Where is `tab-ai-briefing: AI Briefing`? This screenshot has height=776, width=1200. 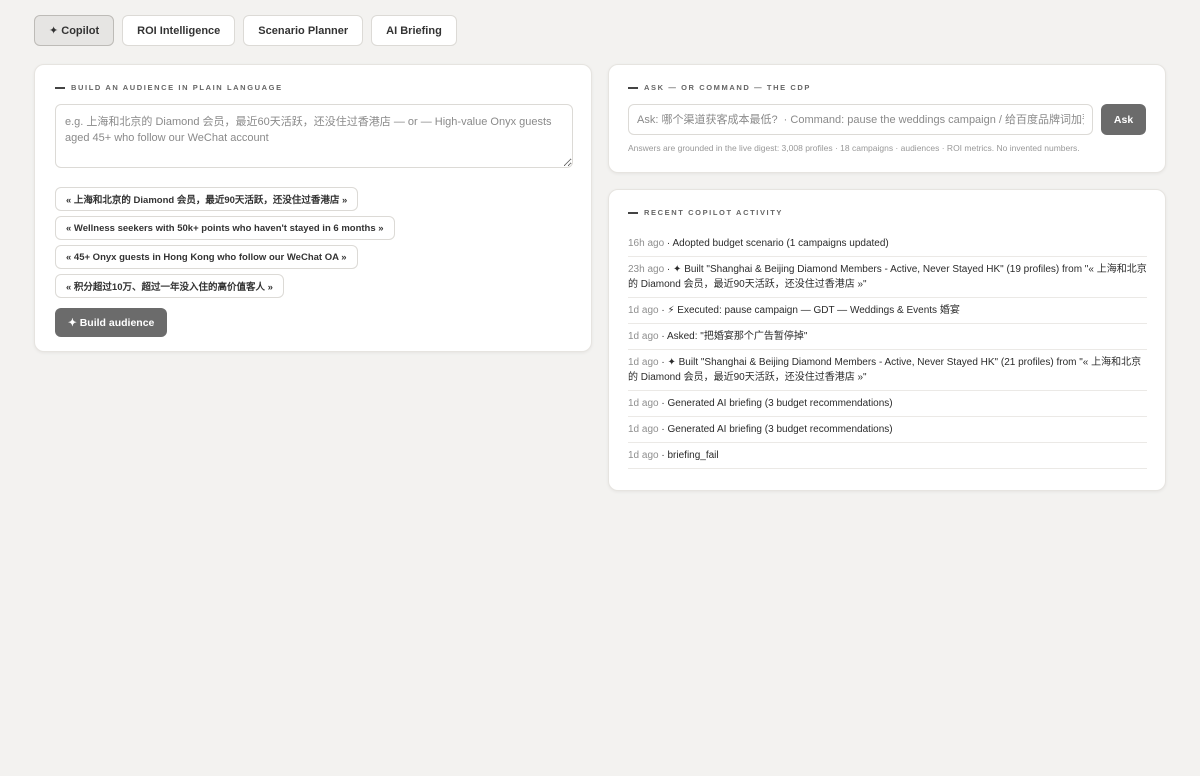
tab-ai-briefing: AI Briefing is located at coordinates (414, 30).